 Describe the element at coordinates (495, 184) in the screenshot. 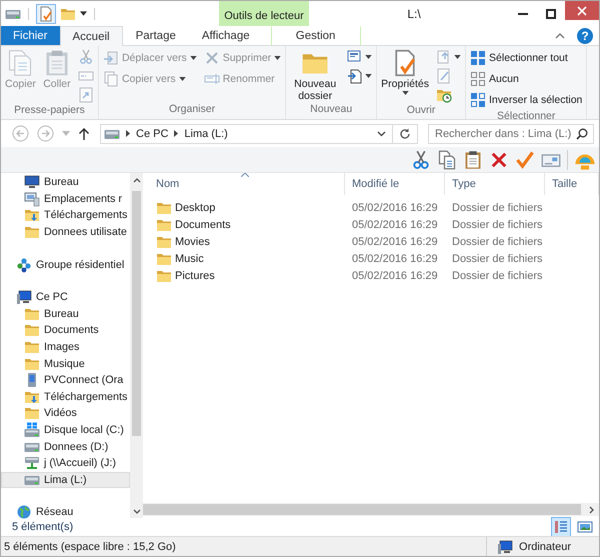

I see `column-header: Type` at that location.